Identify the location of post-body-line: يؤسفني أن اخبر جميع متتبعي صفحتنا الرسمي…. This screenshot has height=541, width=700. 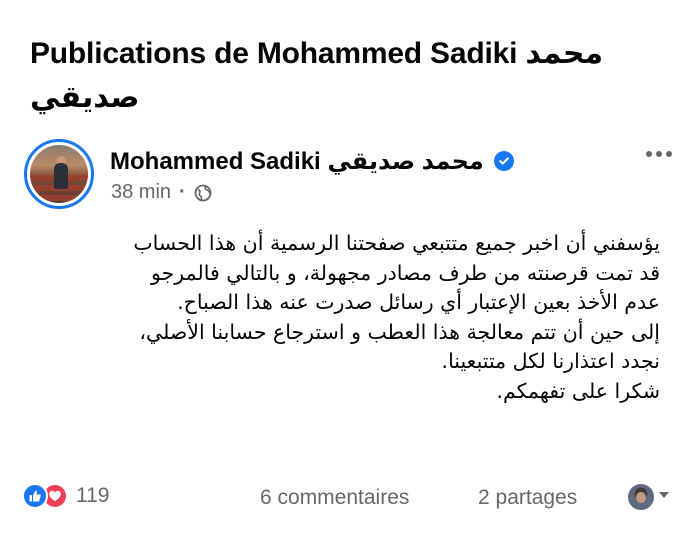
(396, 243).